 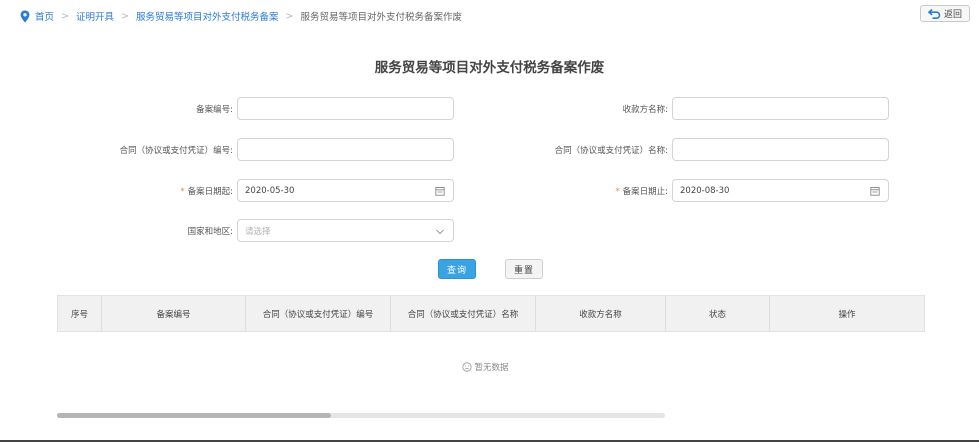 I want to click on date-end-value: 2020-08-30, so click(x=705, y=190).